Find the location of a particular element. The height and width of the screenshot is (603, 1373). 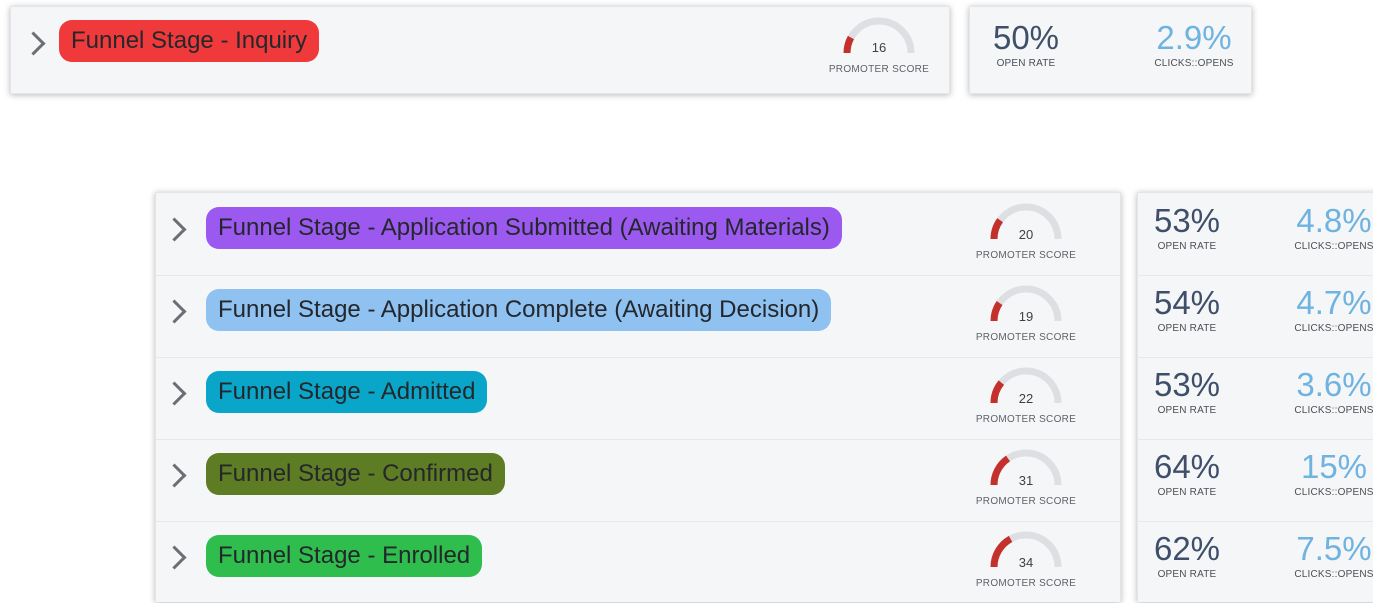

open-rate-value: 54% is located at coordinates (1187, 302).